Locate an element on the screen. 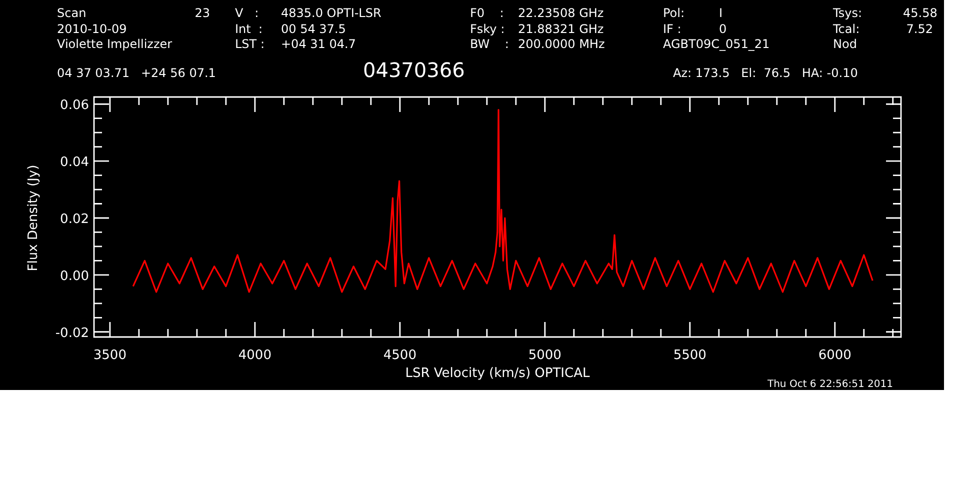 The height and width of the screenshot is (490, 962). header-value: 21.88321 GHz is located at coordinates (561, 29).